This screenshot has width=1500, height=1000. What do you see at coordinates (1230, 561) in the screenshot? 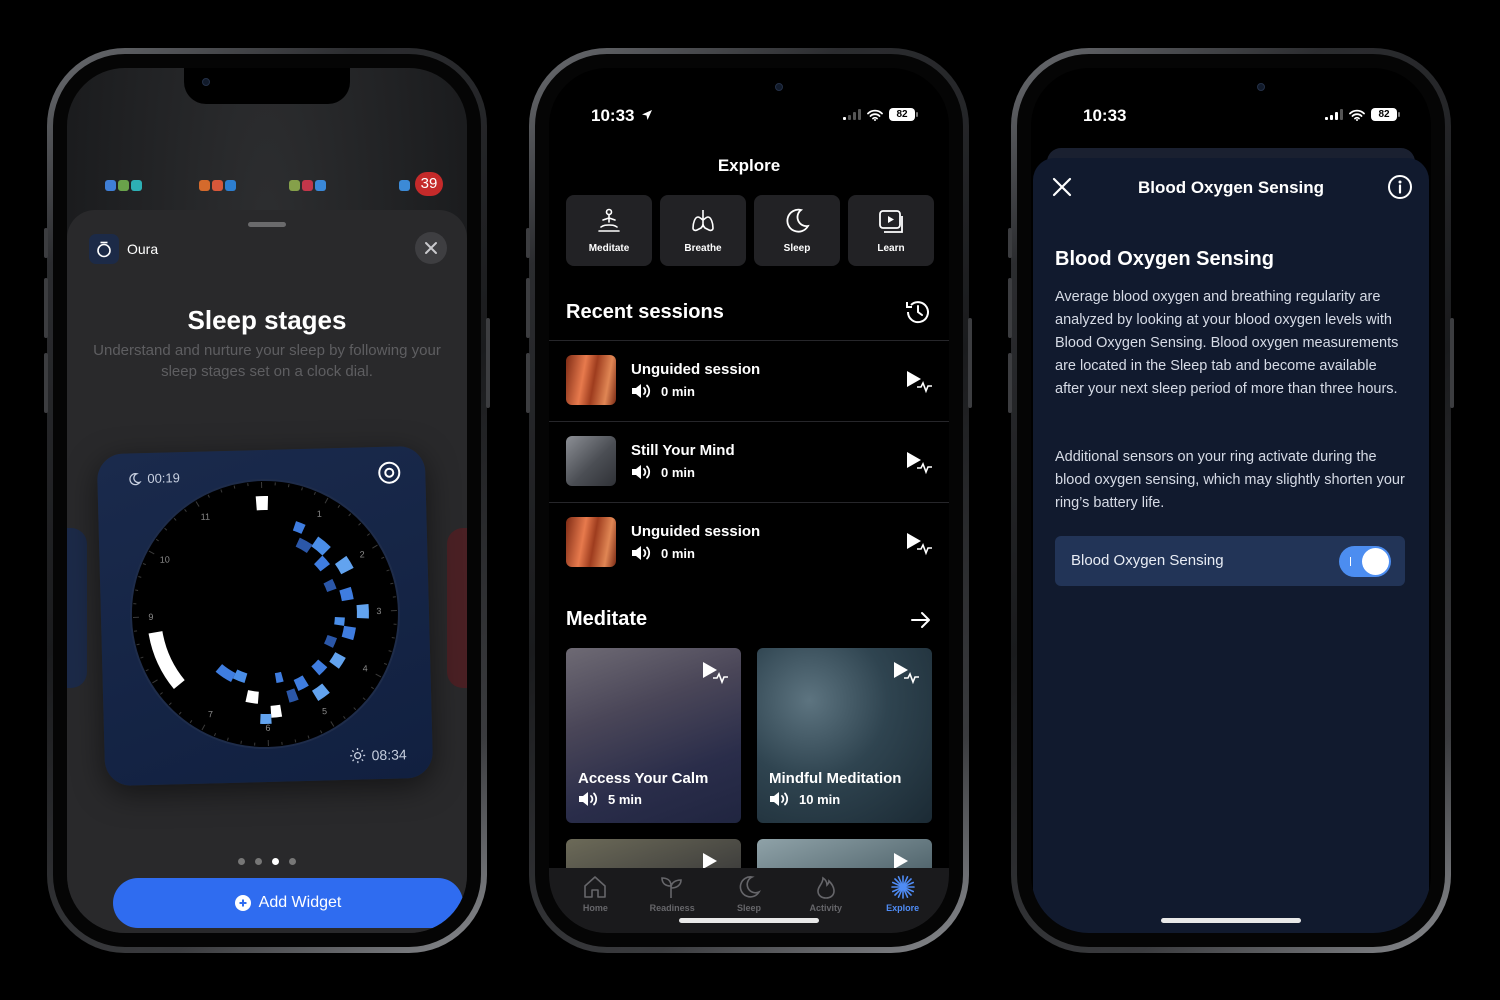
I see `blood-oxygen-toggle-row: Blood Oxygen Sensing` at bounding box center [1230, 561].